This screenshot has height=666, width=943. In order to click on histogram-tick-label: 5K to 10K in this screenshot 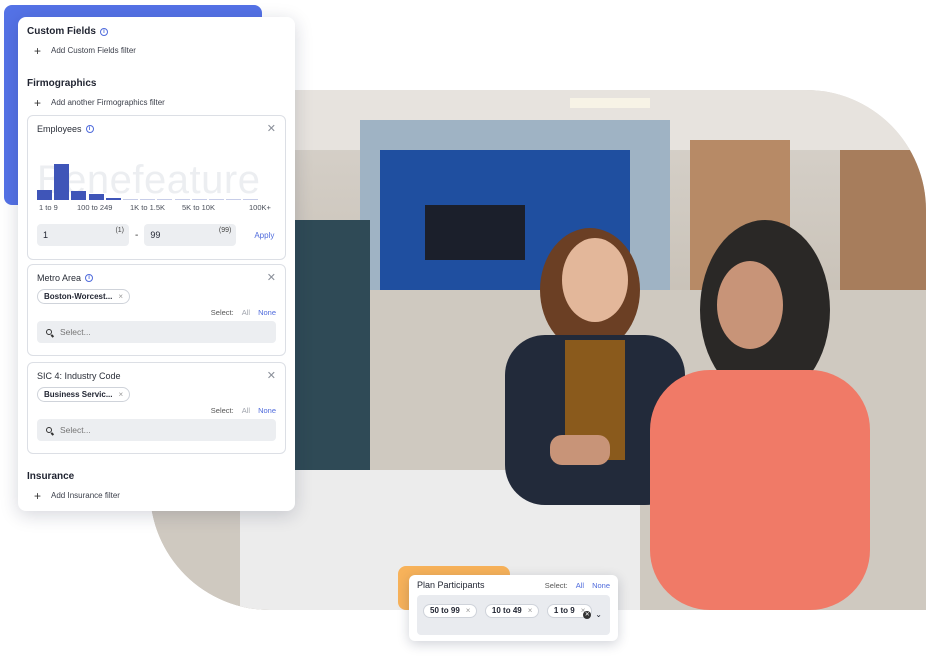, I will do `click(198, 207)`.